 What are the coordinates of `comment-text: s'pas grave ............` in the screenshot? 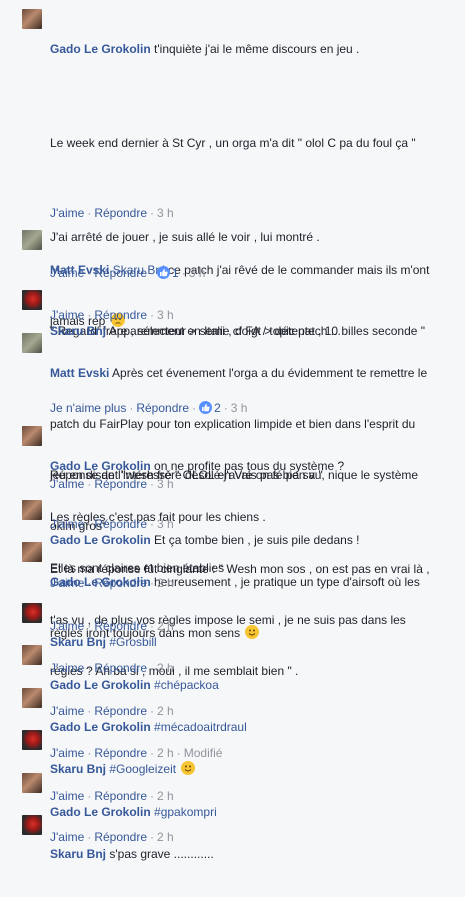 It's located at (161, 854).